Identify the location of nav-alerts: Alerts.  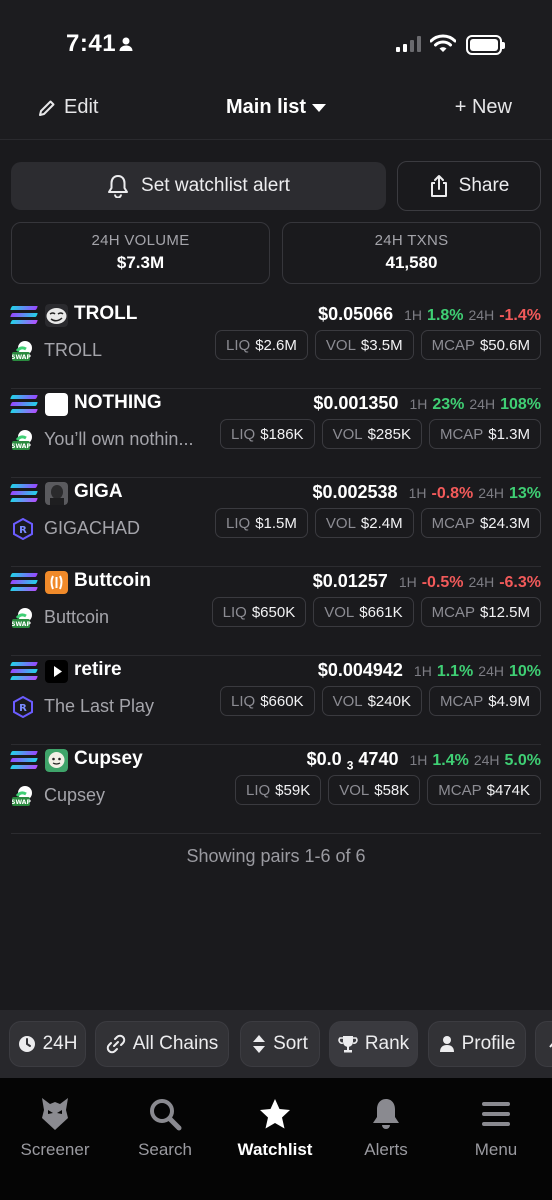
(386, 1127).